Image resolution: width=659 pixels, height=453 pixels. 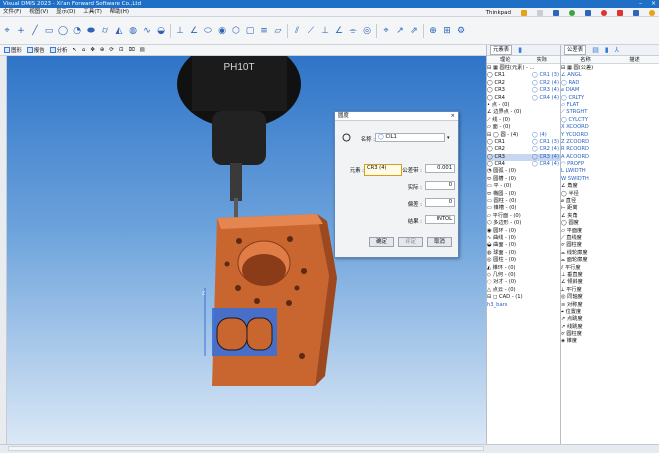 What do you see at coordinates (83, 50) in the screenshot?
I see `home-view-icon: ⌂` at bounding box center [83, 50].